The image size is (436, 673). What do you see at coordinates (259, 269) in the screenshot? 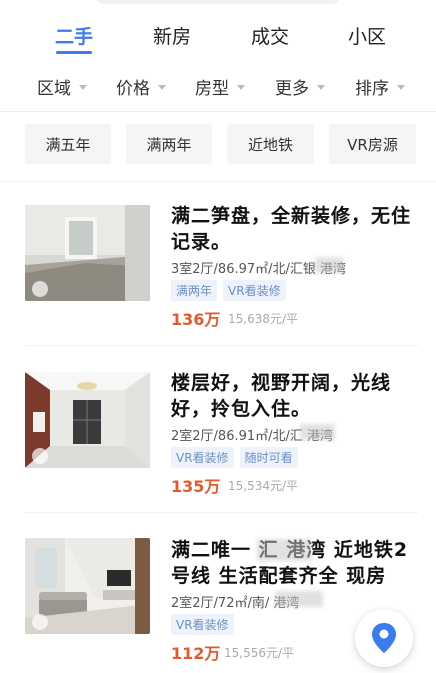
I see `listing-meta: 3室2厅/86.97㎡/北/汇银 港湾` at bounding box center [259, 269].